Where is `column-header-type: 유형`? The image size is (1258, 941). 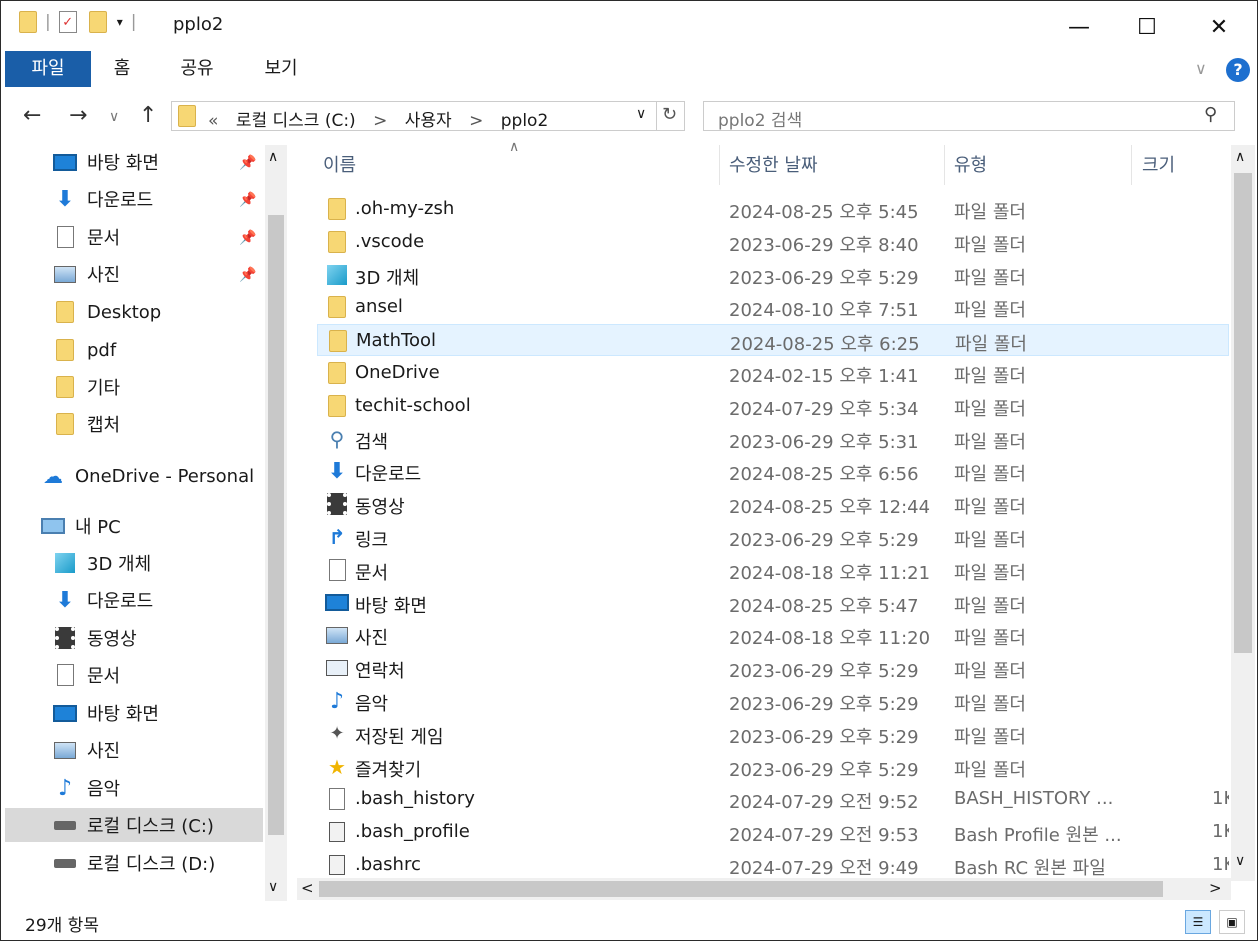 column-header-type: 유형 is located at coordinates (970, 167).